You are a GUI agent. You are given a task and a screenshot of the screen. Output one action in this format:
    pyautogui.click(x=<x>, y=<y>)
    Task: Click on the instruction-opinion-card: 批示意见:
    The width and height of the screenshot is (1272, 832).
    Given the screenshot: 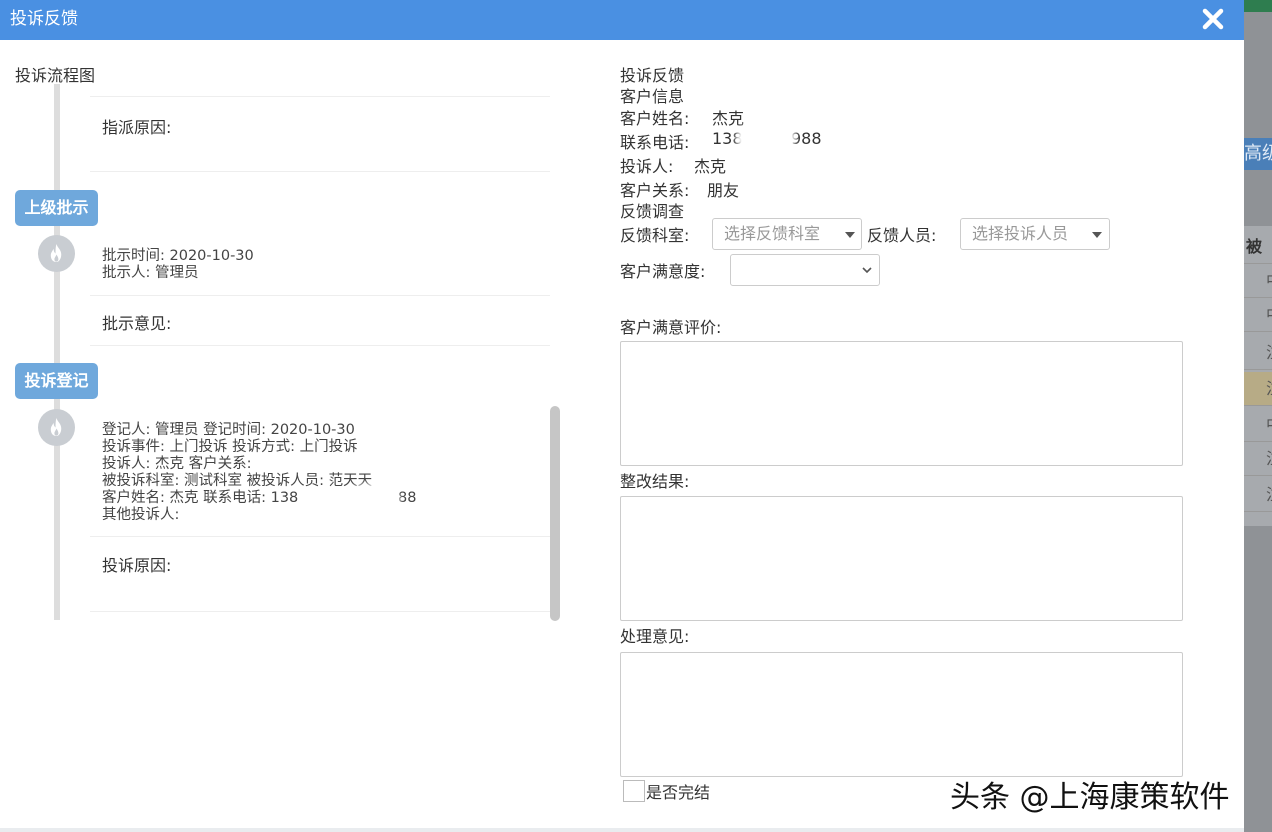 What is the action you would take?
    pyautogui.click(x=320, y=321)
    